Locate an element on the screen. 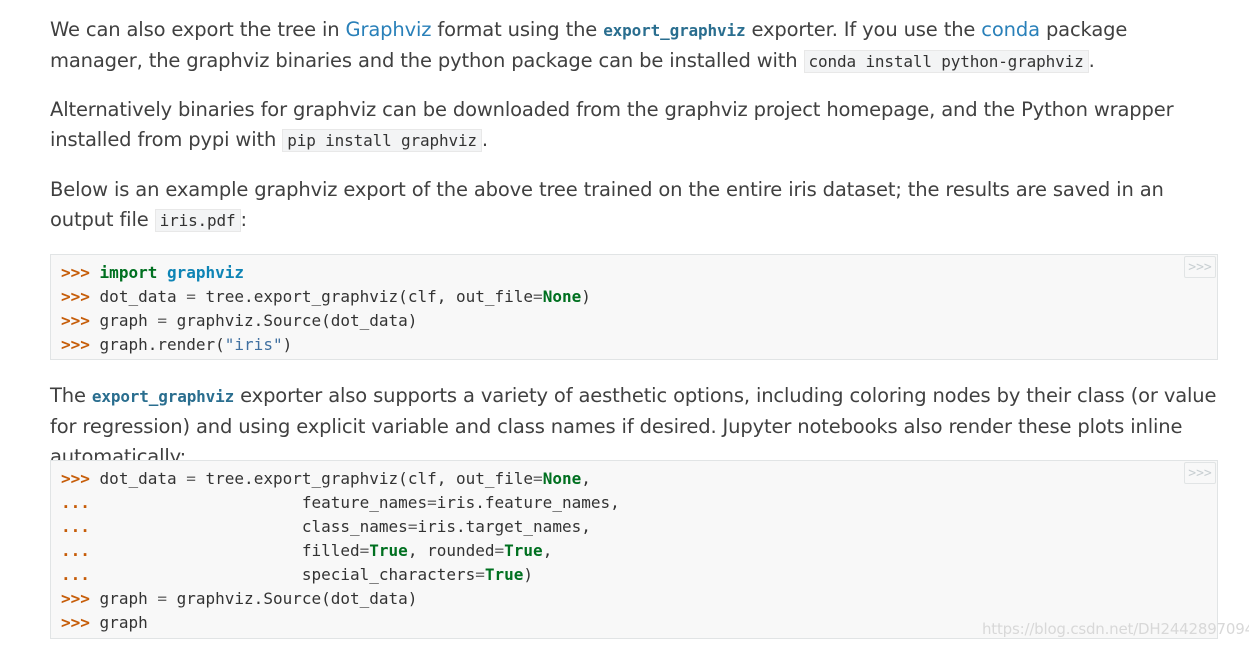  string-literal: "iris" is located at coordinates (253, 344).